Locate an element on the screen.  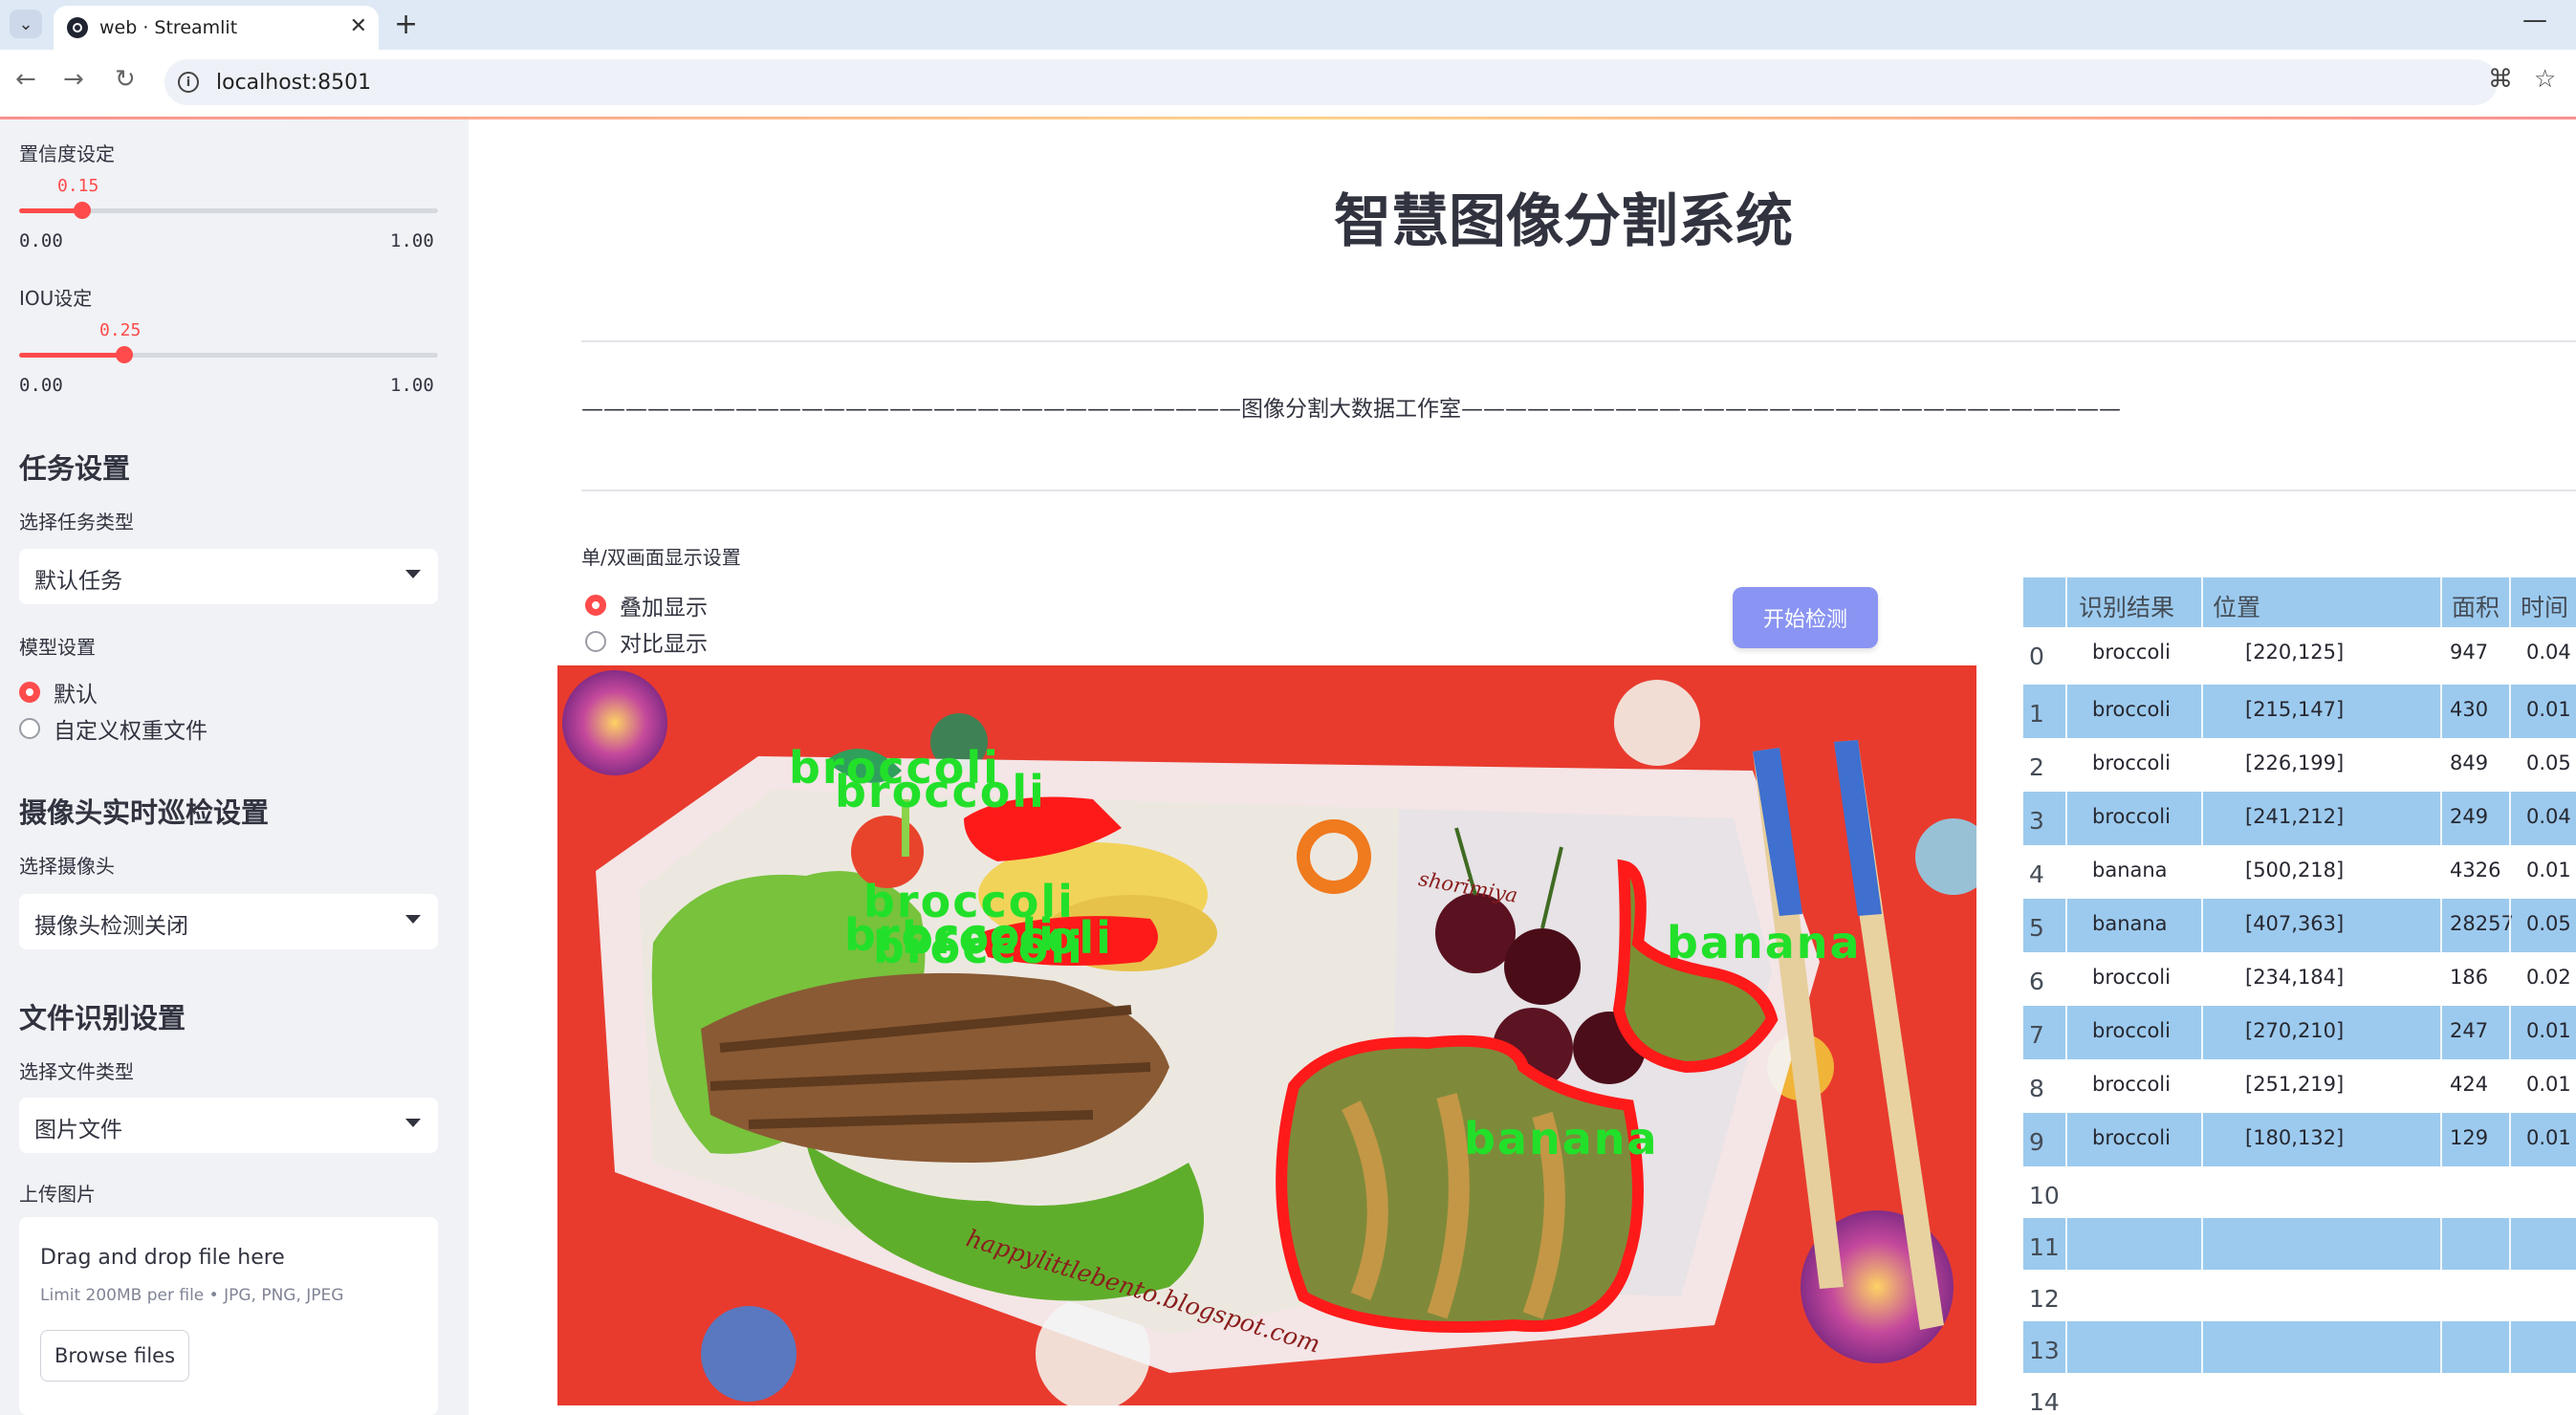
table-row: 0 broccoli [220,125] 947 0.04 is located at coordinates (2299, 654).